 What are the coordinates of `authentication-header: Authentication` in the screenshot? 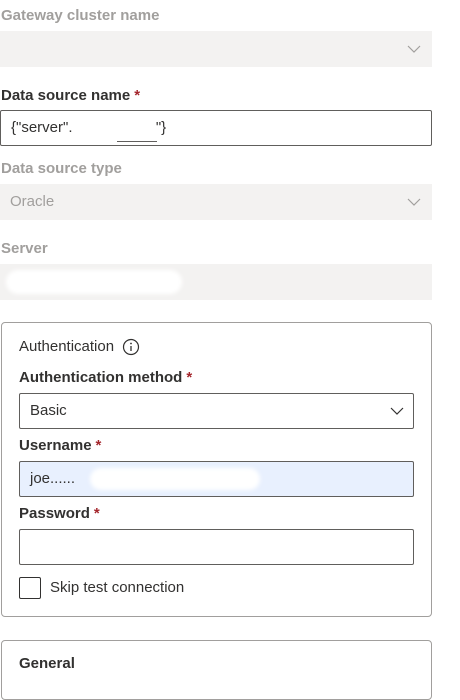 It's located at (79, 347).